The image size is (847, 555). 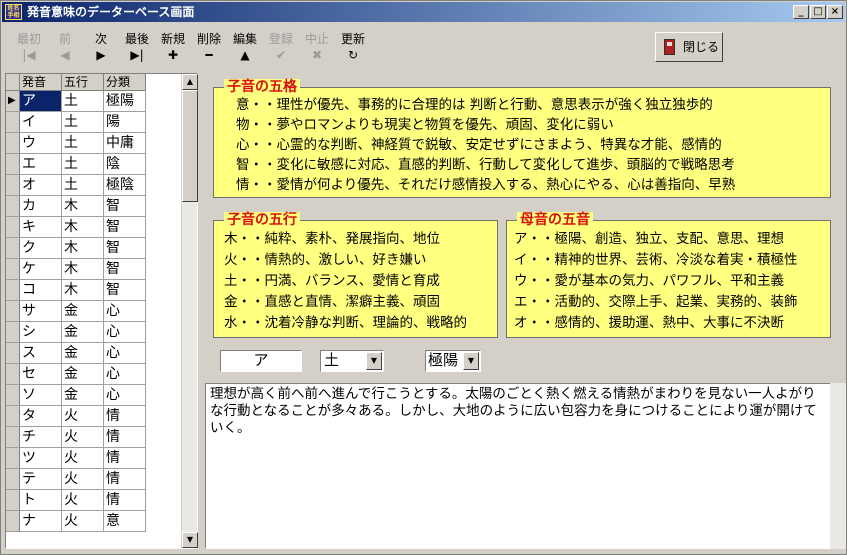 I want to click on sound-cell: サ, so click(x=41, y=311).